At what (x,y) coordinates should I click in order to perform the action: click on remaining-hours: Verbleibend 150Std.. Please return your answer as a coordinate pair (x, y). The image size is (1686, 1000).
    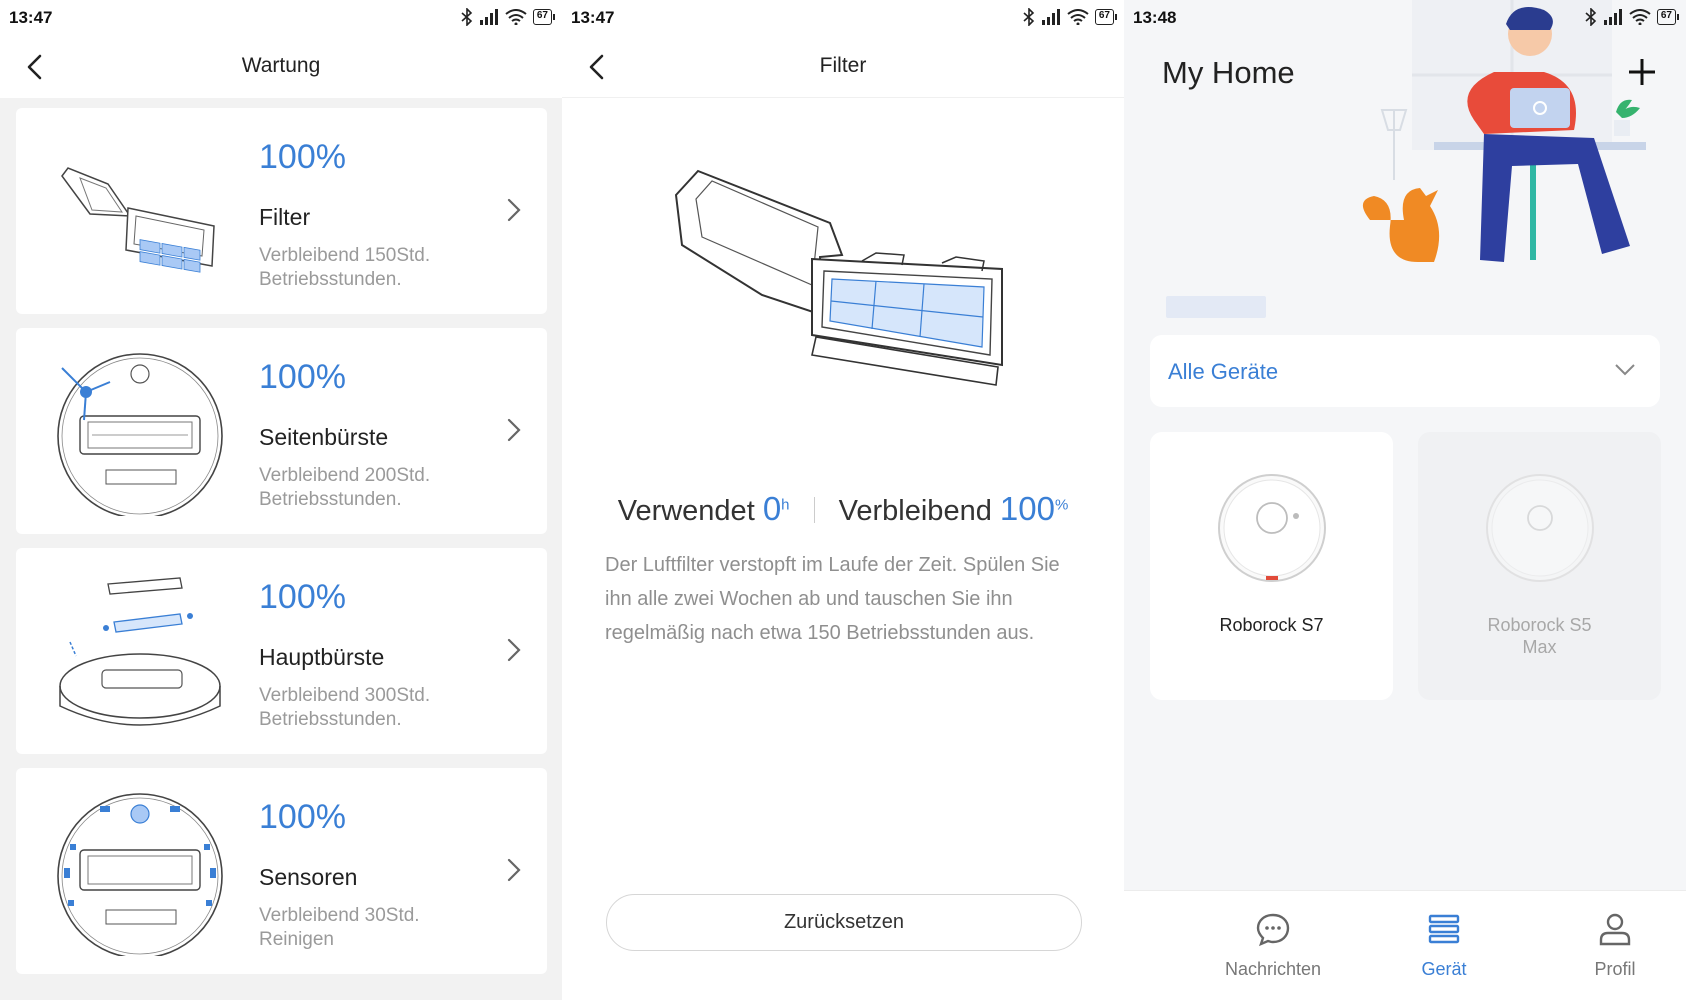
    Looking at the image, I should click on (345, 255).